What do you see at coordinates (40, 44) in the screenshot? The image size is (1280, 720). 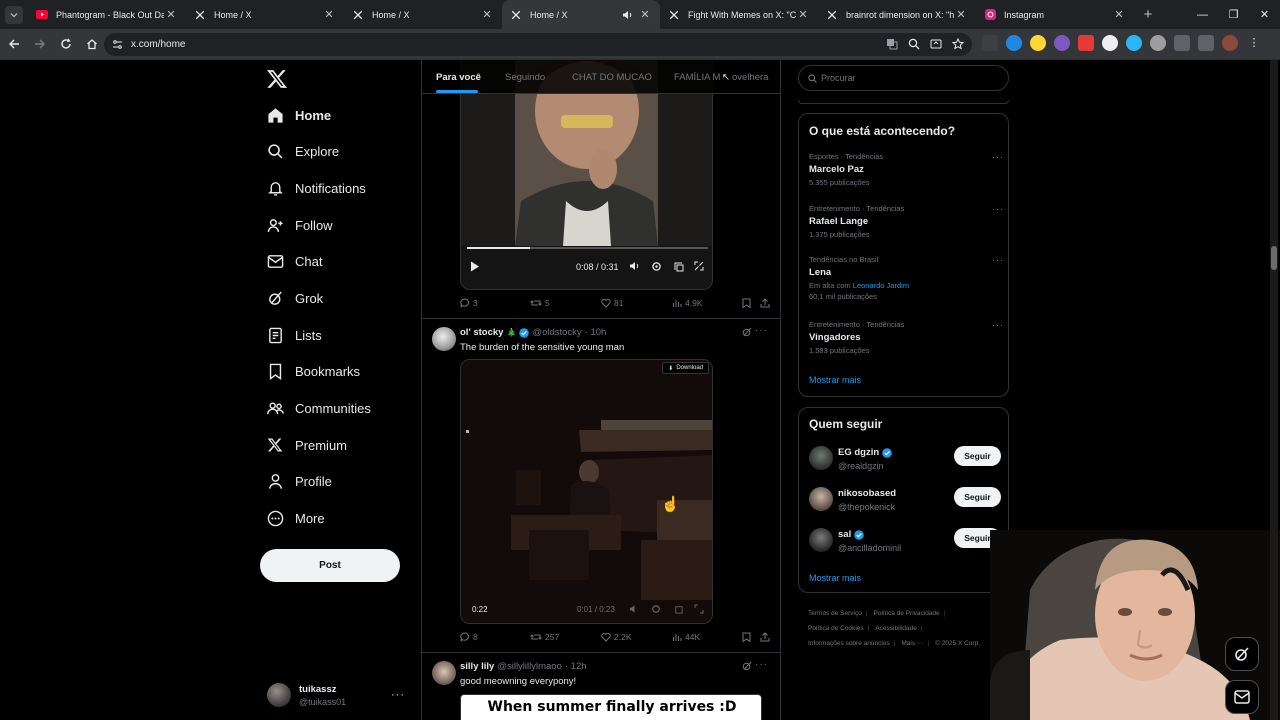 I see `forward-button` at bounding box center [40, 44].